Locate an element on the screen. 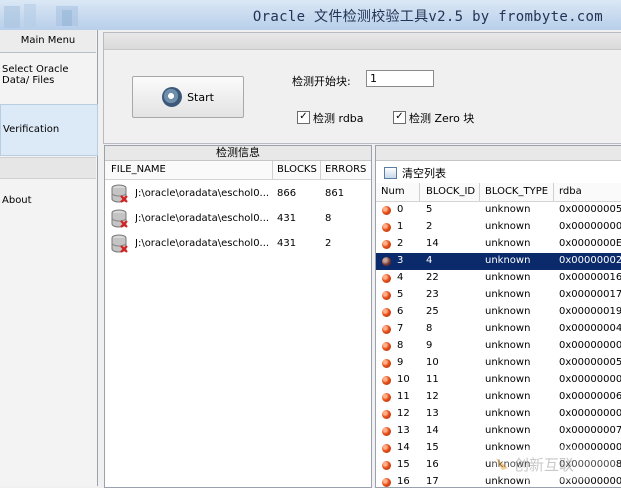  detect-info-title: 检测信息 is located at coordinates (238, 153).